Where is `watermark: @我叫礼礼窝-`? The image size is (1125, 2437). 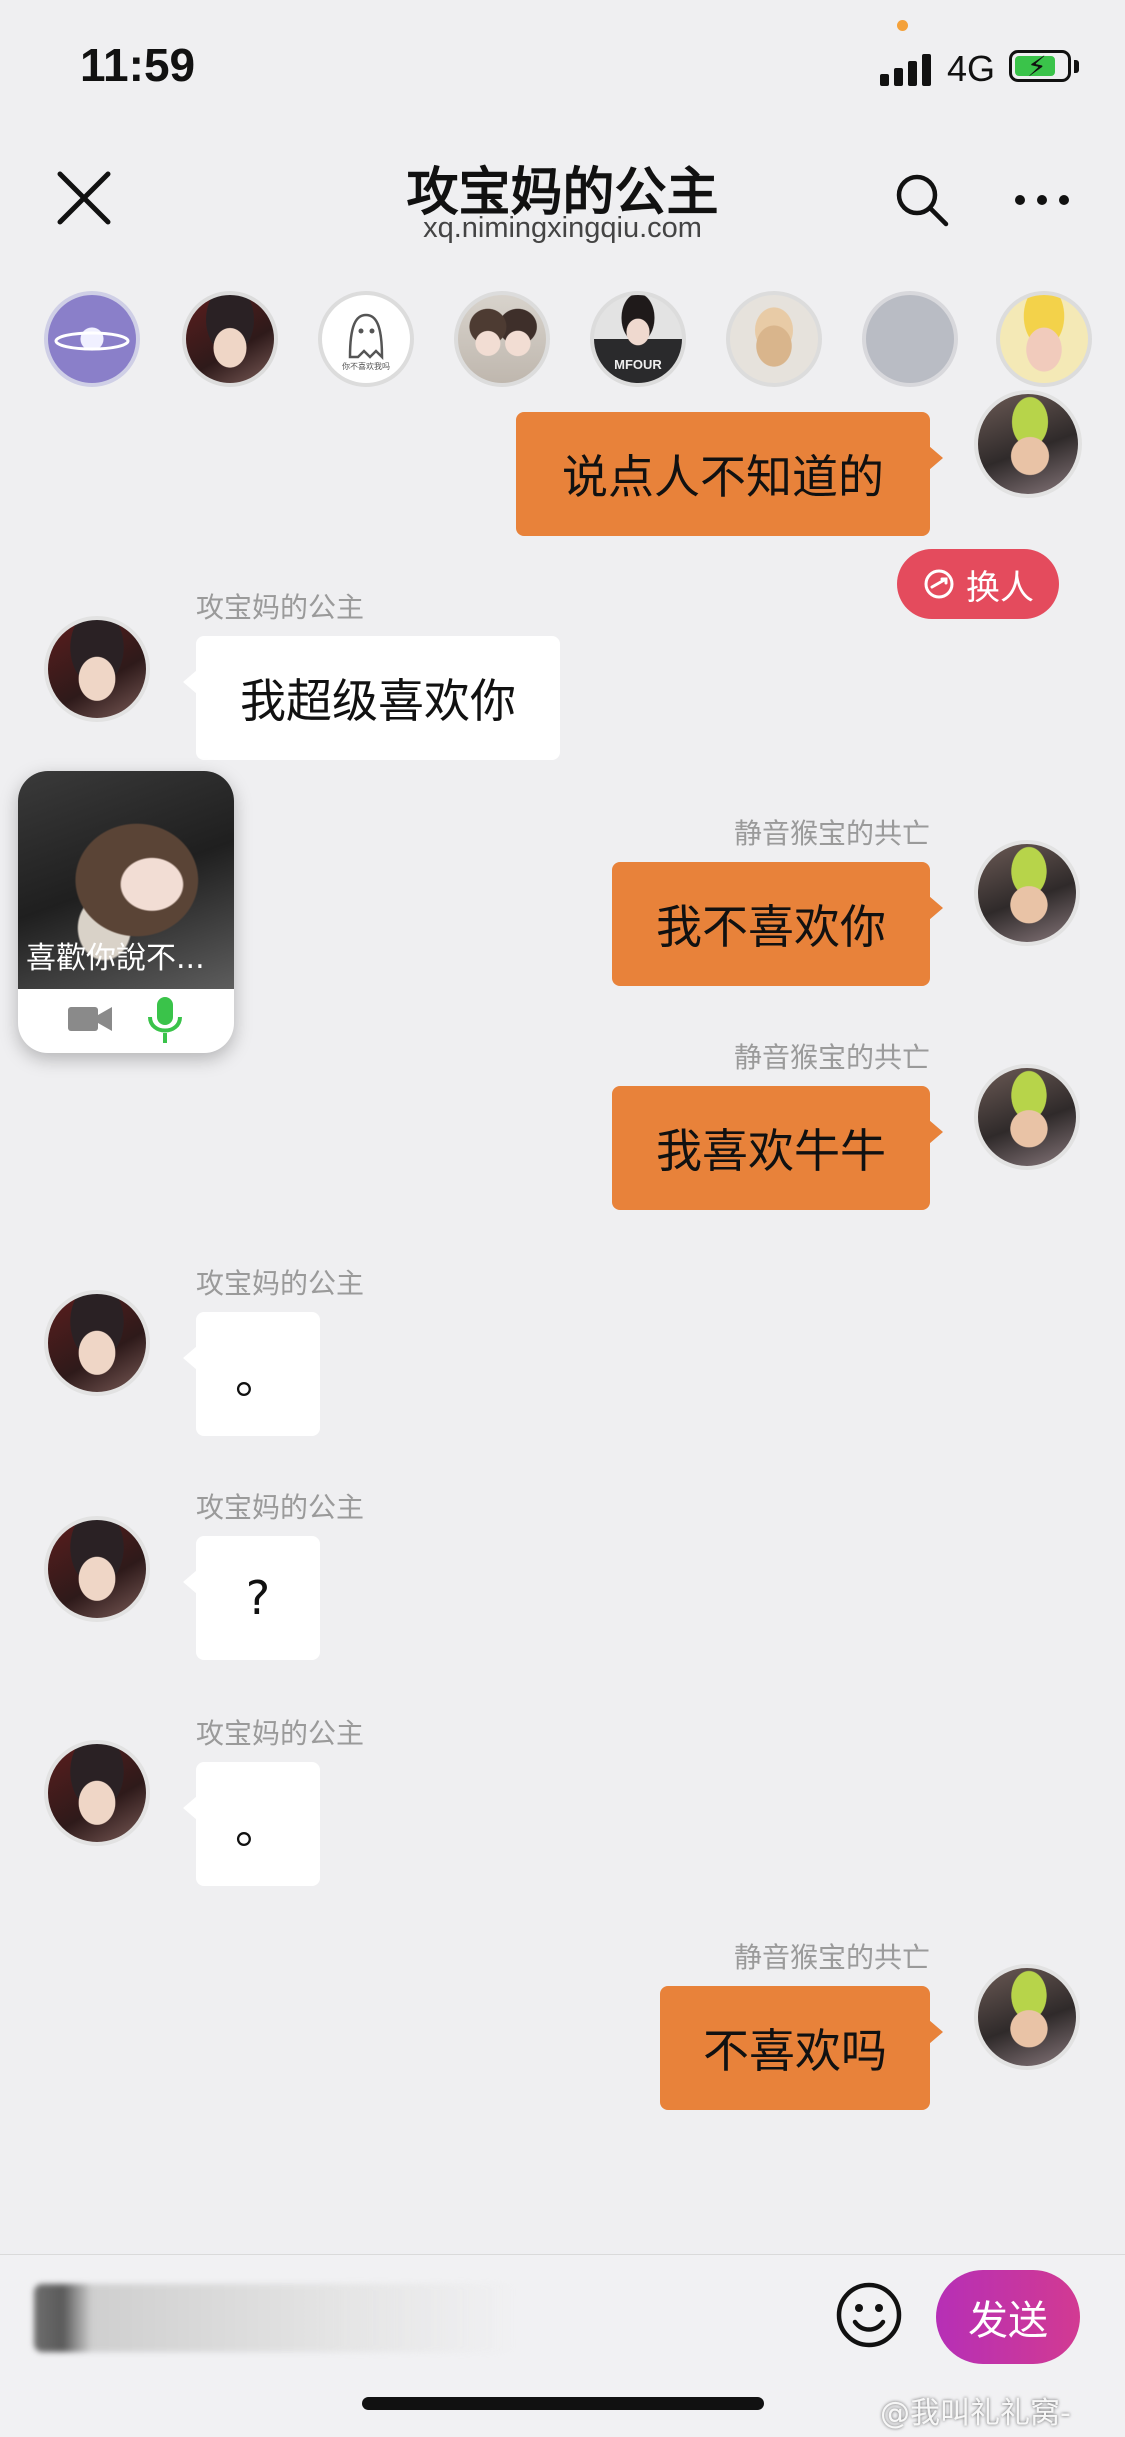
watermark: @我叫礼礼窝- is located at coordinates (975, 2413).